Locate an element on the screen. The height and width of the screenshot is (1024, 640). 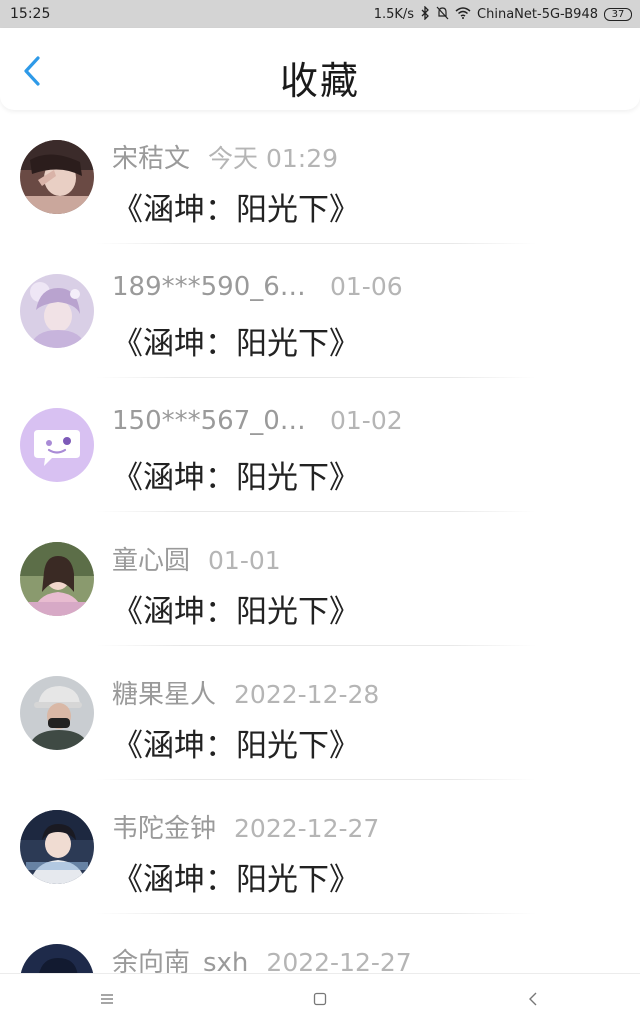
list-item: 糖果星人 2022-12-28 《涵坤：阳光下》 is located at coordinates (320, 713).